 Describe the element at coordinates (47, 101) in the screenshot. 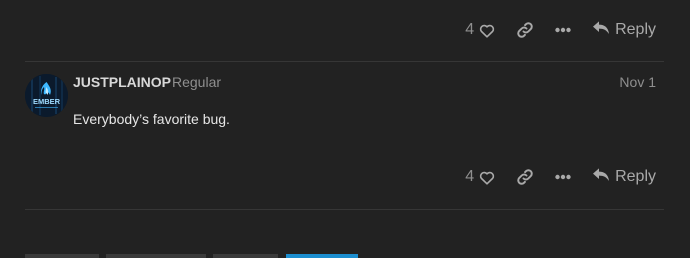

I see `avatar-text: EMBER` at that location.